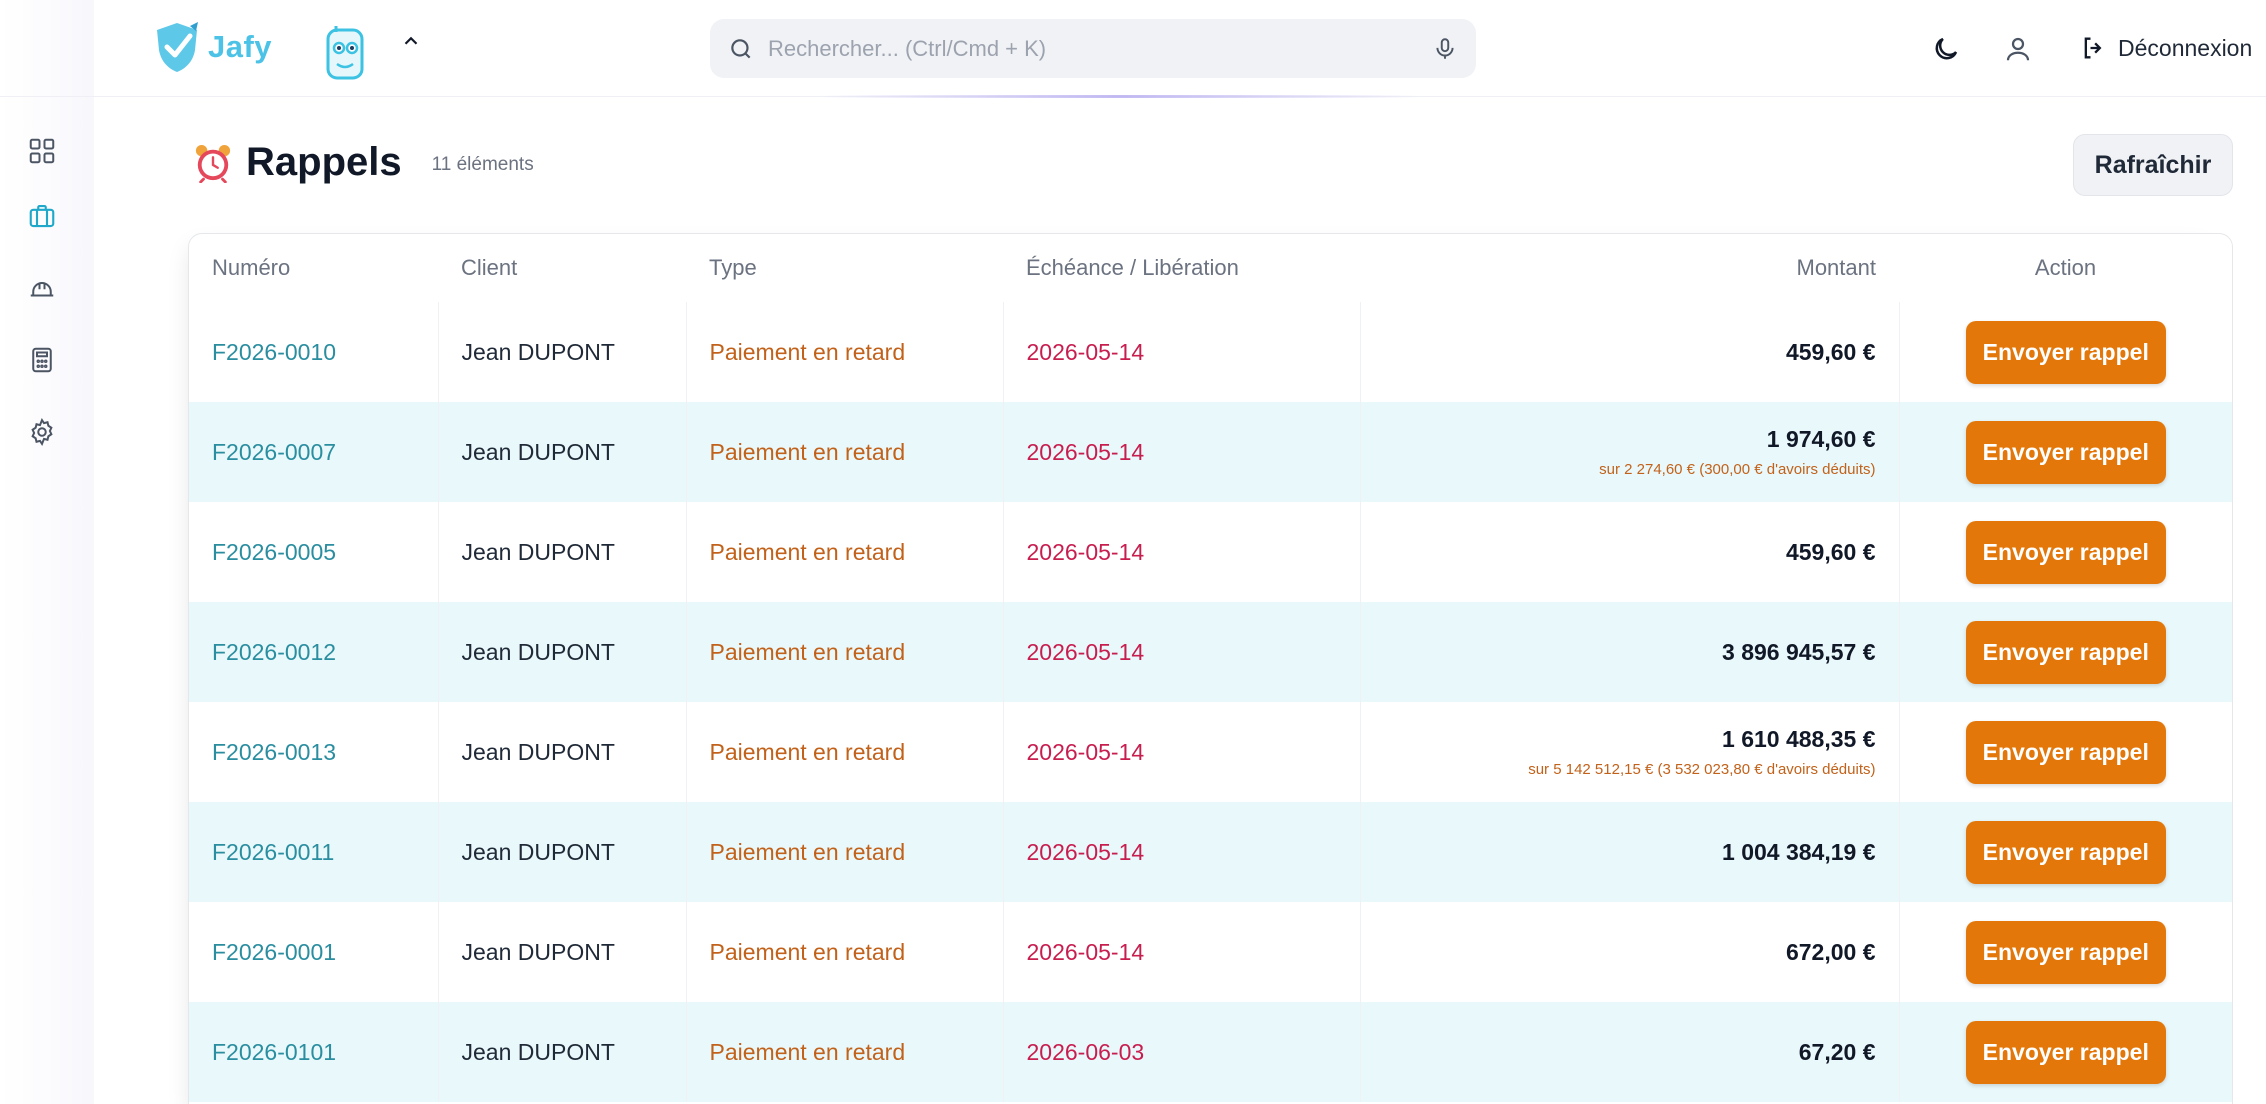 This screenshot has width=2266, height=1104. I want to click on sidebar-item-dashboard, so click(42, 151).